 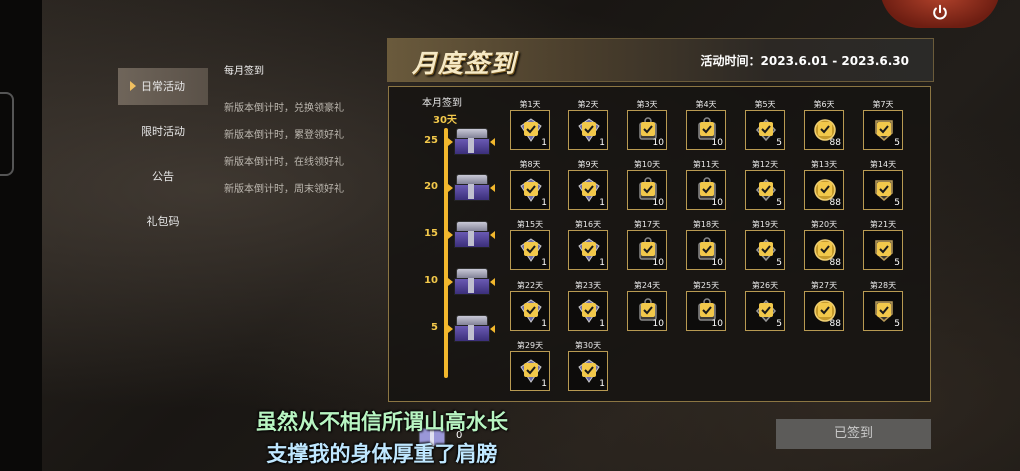 I want to click on menu-item-label: 公告, so click(x=163, y=176).